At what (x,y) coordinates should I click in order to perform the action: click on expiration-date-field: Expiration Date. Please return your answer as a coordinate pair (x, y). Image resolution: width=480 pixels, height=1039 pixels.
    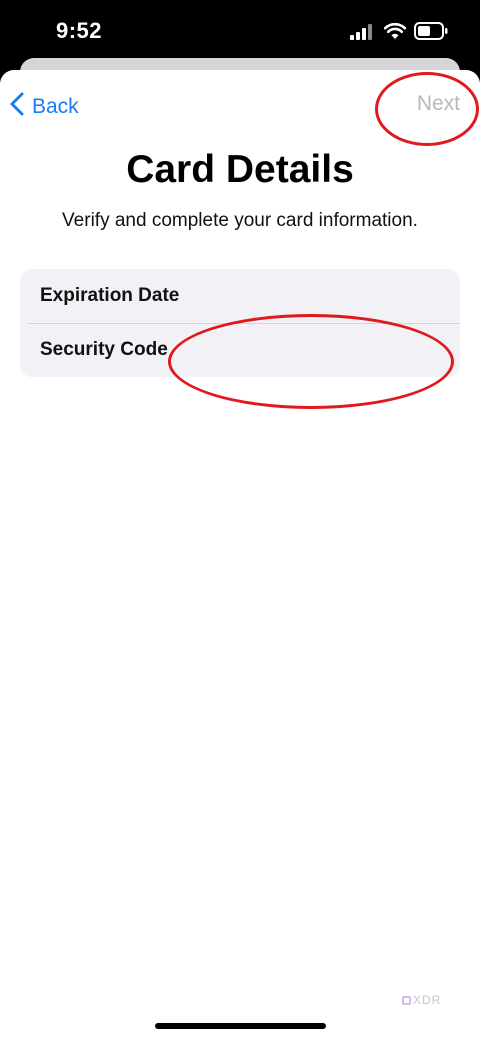
    Looking at the image, I should click on (240, 296).